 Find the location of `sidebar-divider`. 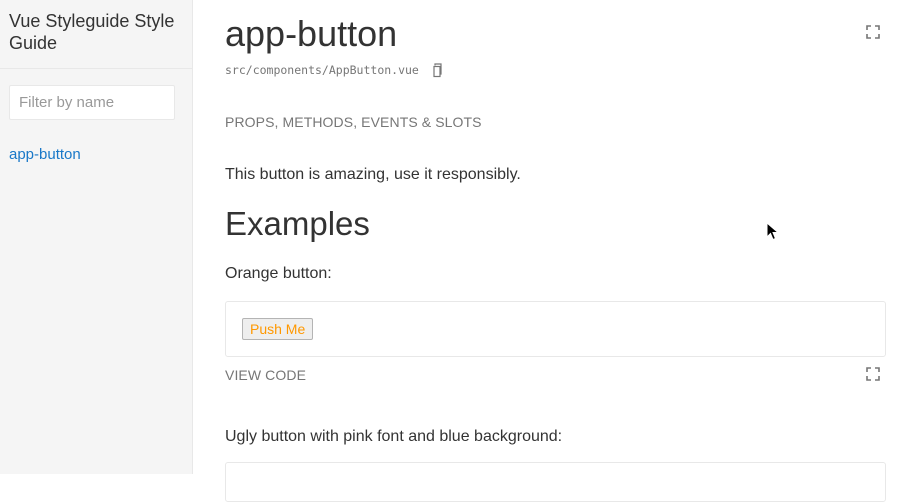

sidebar-divider is located at coordinates (96, 68).